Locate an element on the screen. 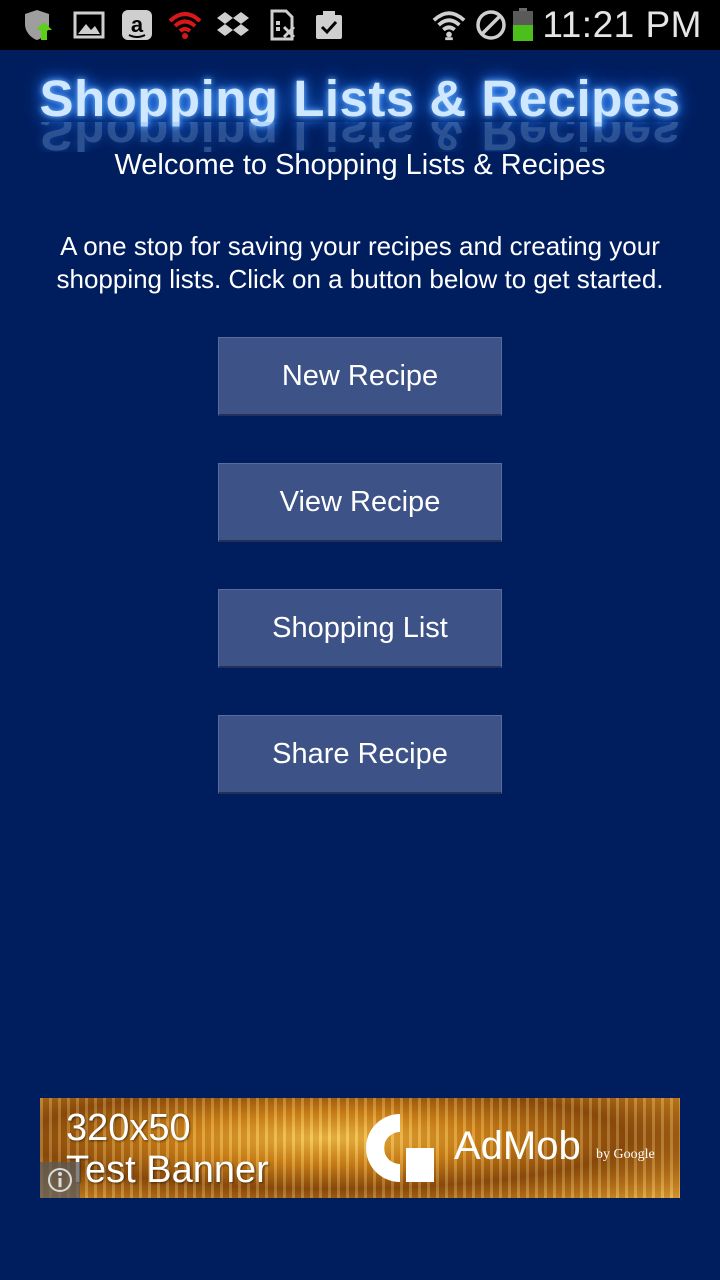  logo-title: Shopping Lists & Recipes is located at coordinates (360, 98).